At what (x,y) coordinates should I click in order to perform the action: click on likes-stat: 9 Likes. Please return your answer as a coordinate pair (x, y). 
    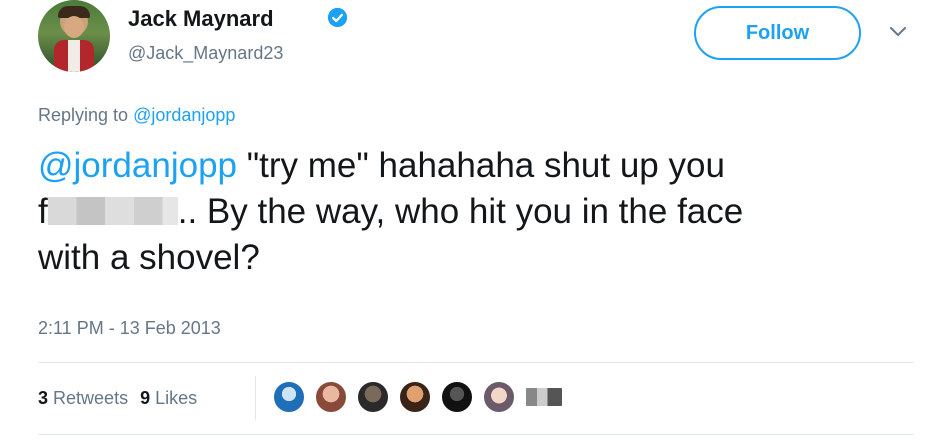
    Looking at the image, I should click on (168, 398).